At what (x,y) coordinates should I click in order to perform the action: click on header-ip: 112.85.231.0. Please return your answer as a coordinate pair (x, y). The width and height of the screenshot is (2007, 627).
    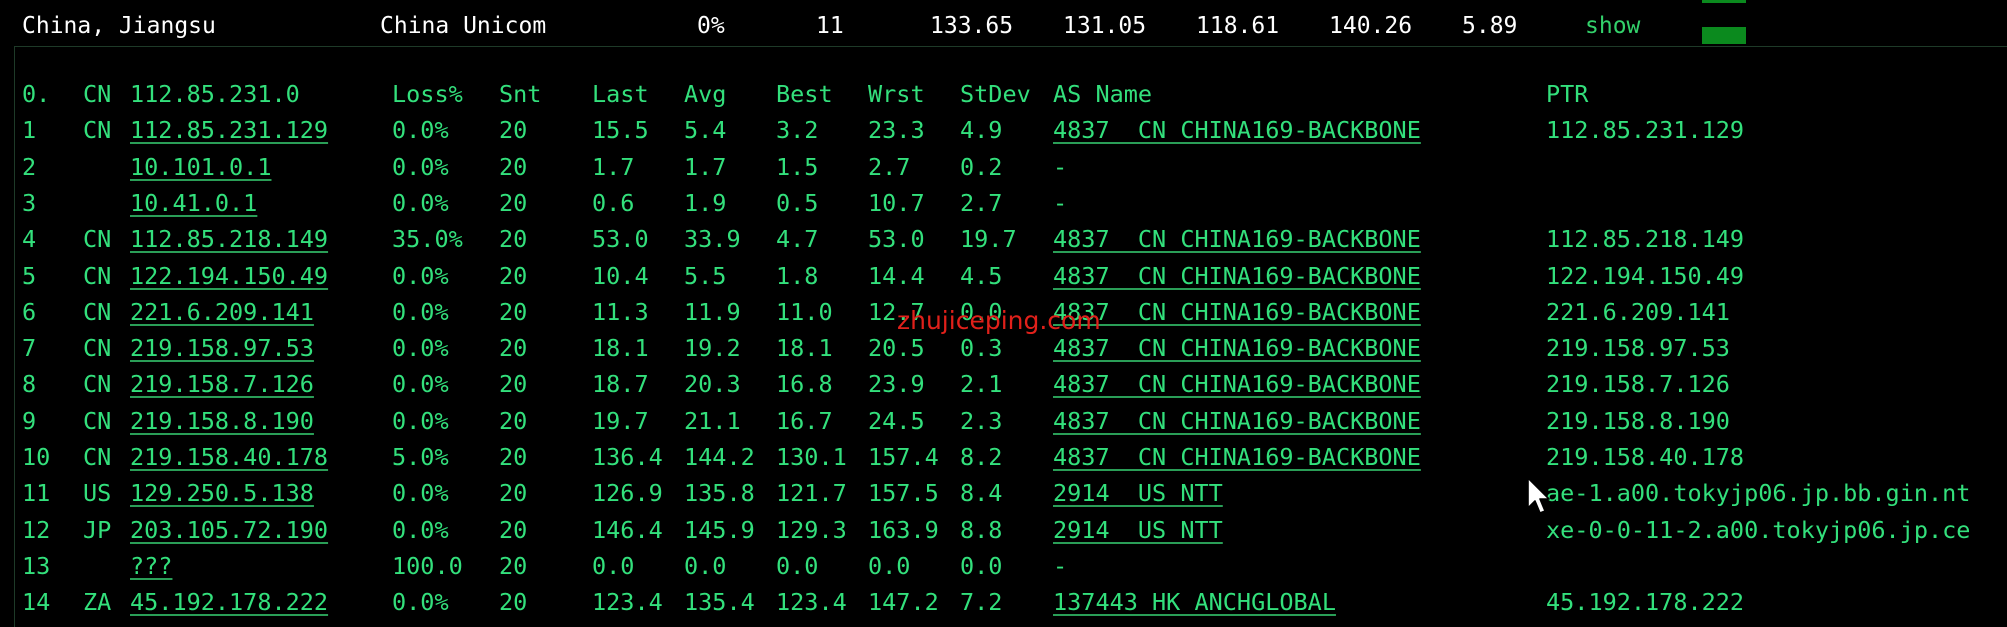
    Looking at the image, I should click on (215, 94).